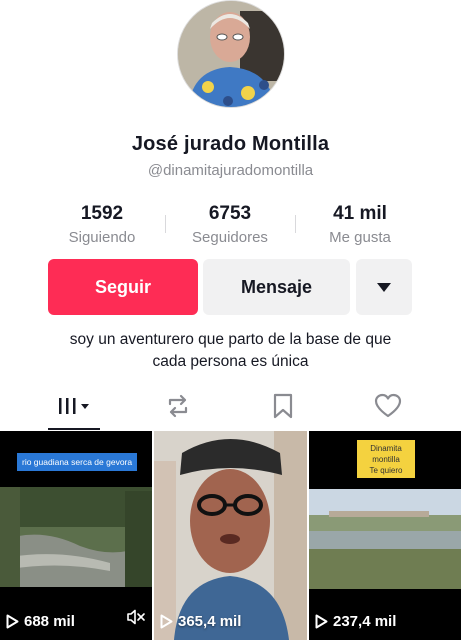 This screenshot has width=461, height=640. I want to click on follow-button: Seguir, so click(123, 287).